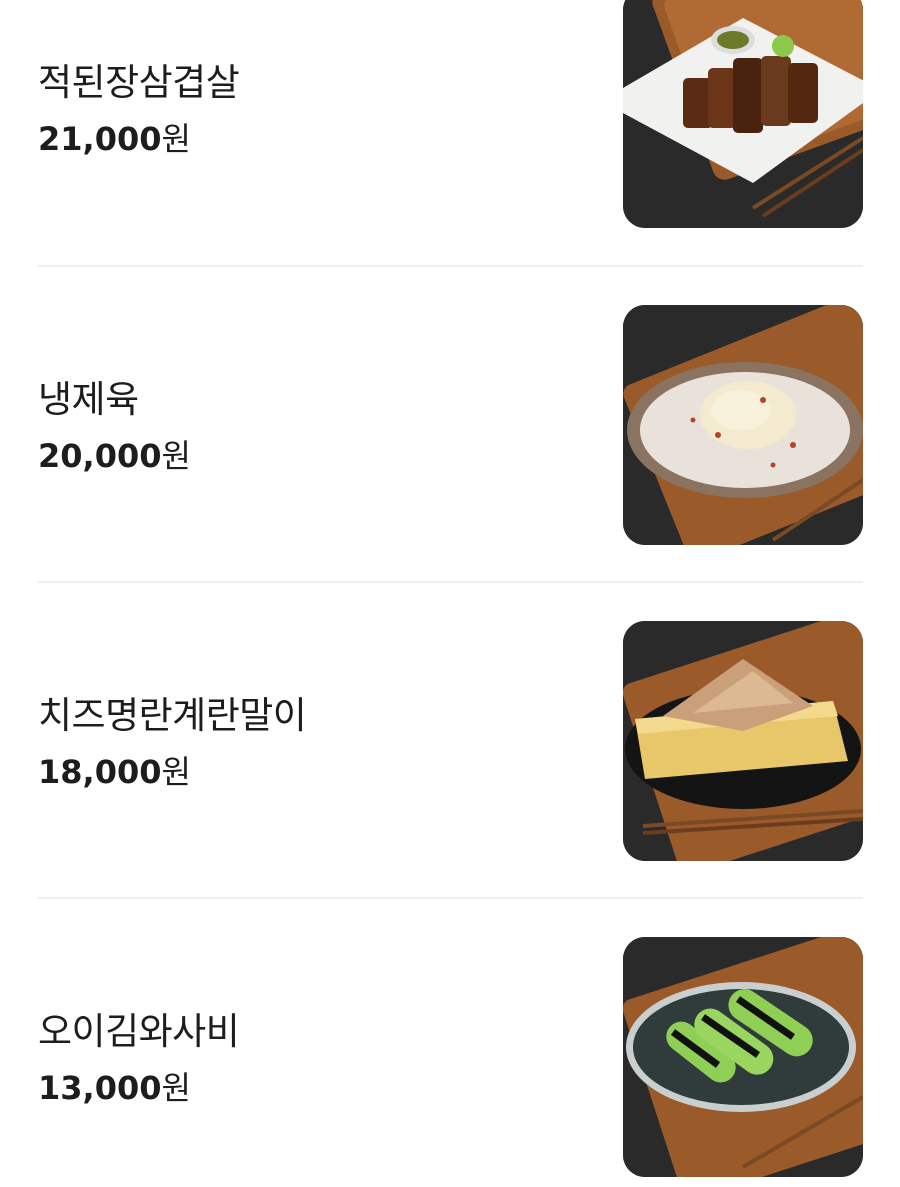 This screenshot has width=900, height=1187. Describe the element at coordinates (100, 456) in the screenshot. I see `price-value: 20,000` at that location.